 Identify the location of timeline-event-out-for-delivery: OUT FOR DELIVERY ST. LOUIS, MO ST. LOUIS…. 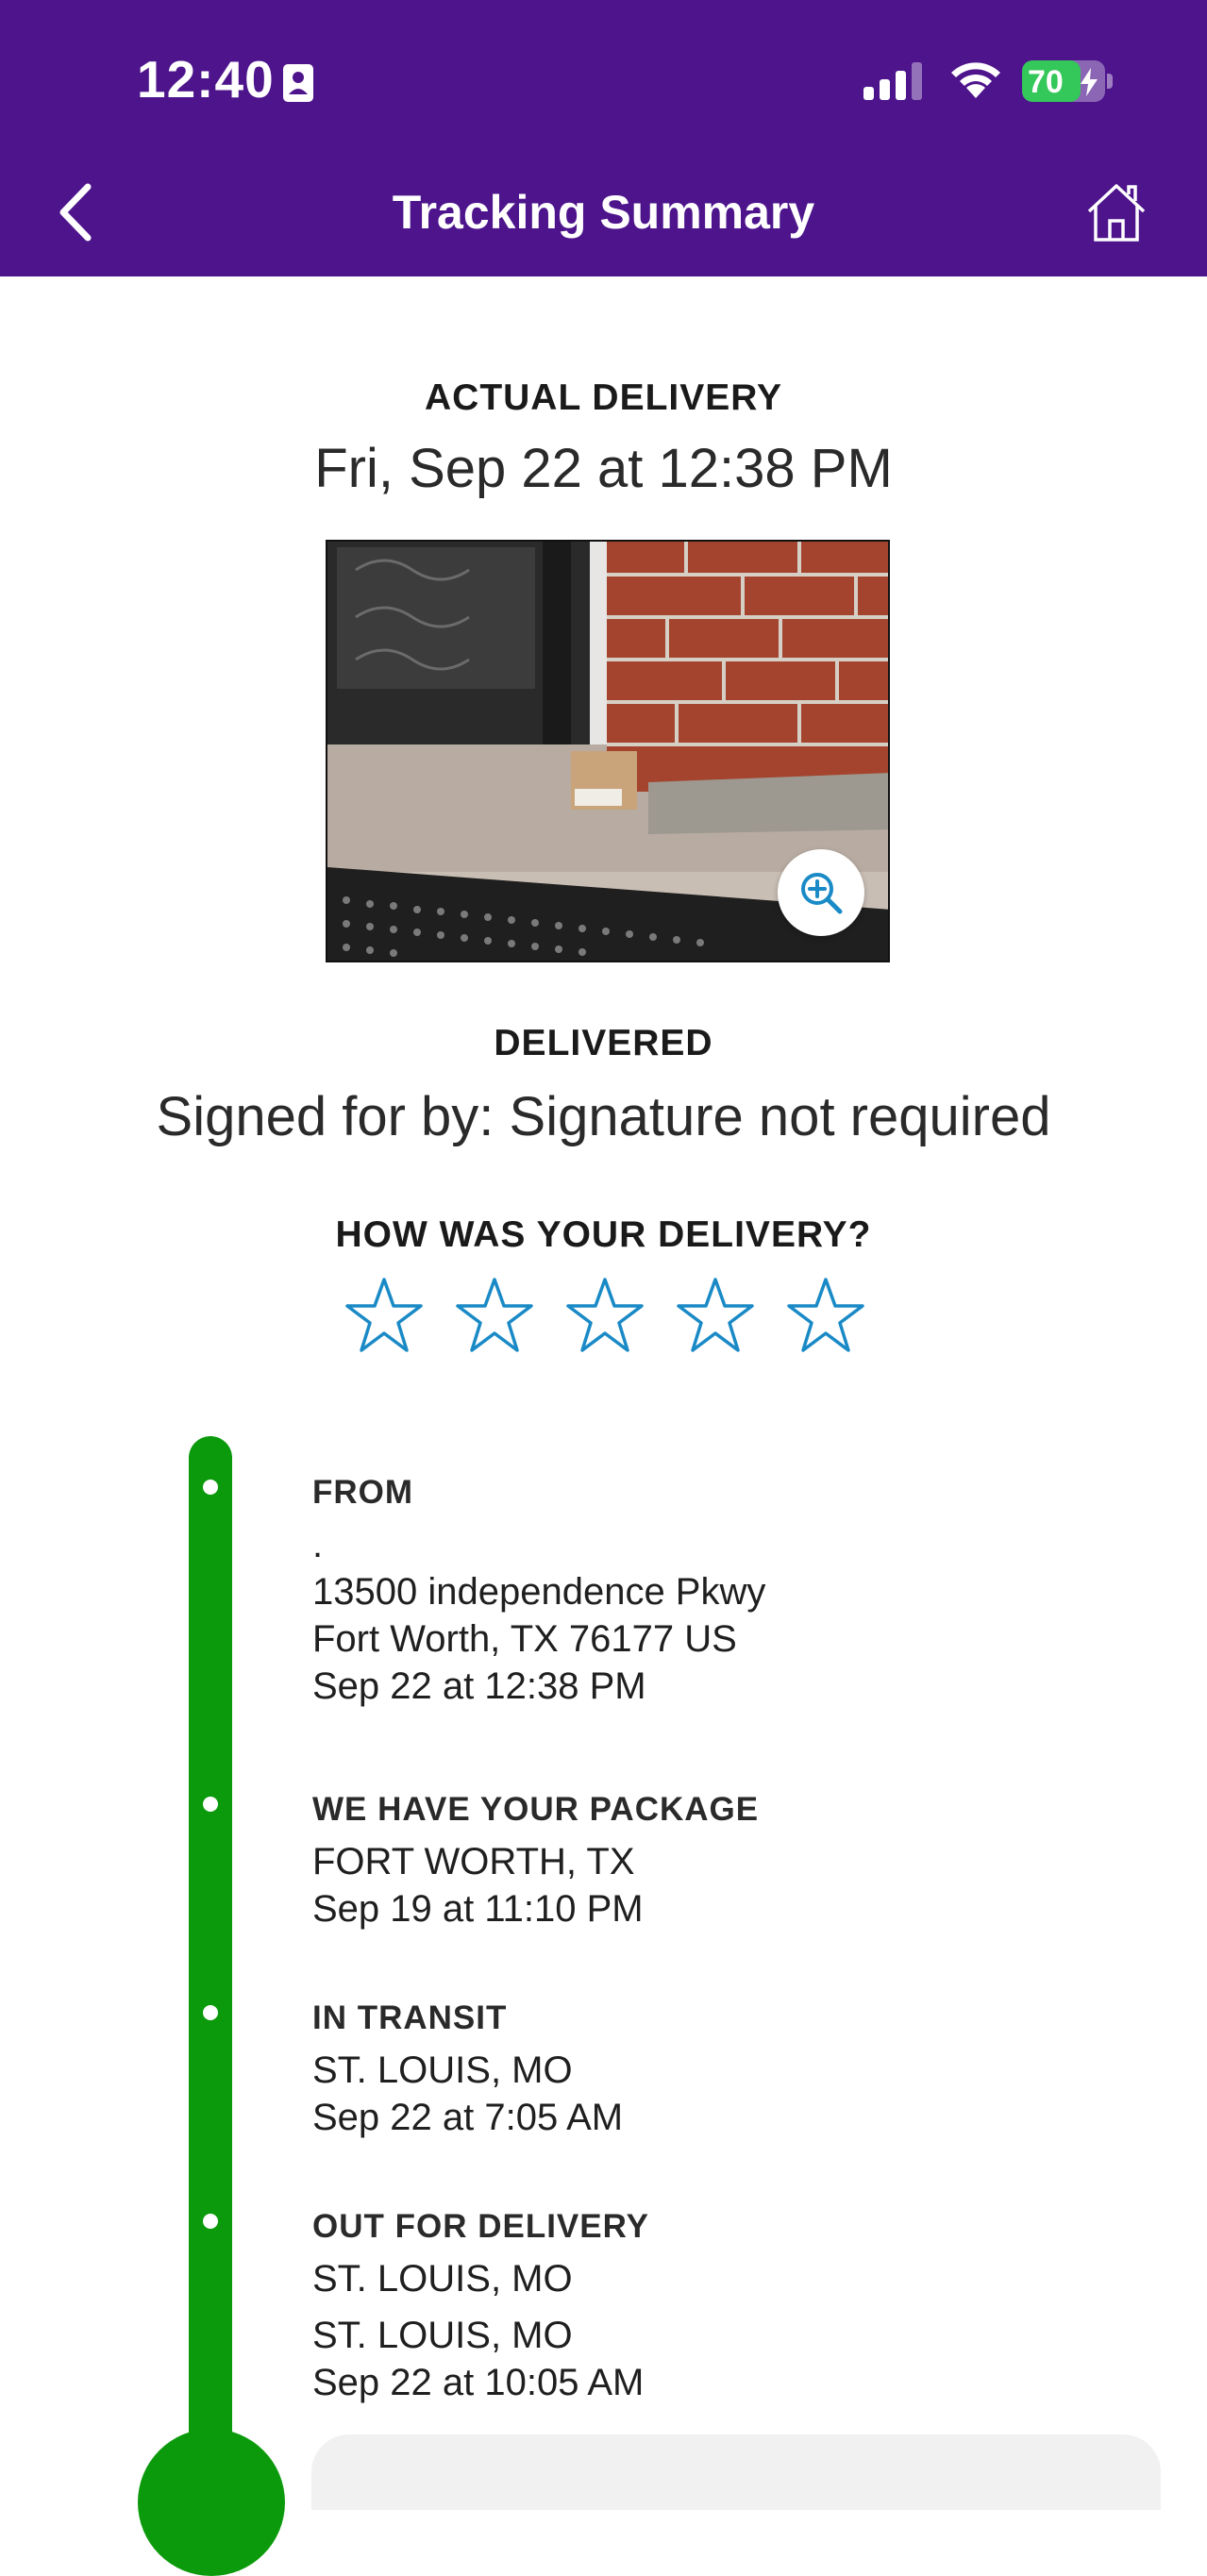
(737, 2307).